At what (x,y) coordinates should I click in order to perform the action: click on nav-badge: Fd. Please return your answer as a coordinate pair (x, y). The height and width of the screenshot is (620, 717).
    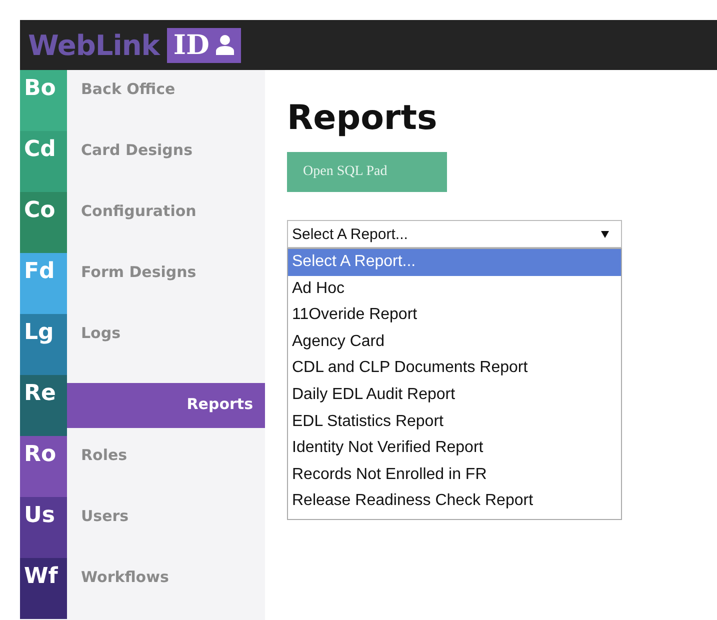
    Looking at the image, I should click on (43, 283).